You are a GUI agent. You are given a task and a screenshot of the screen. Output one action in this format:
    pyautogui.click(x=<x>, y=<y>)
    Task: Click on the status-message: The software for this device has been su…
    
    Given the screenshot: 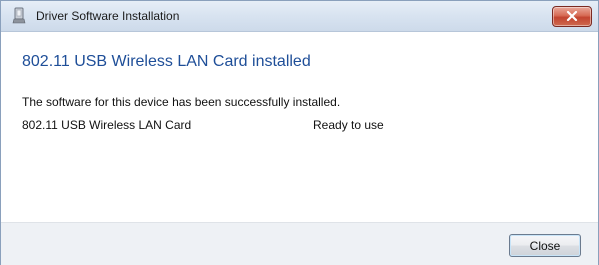 What is the action you would take?
    pyautogui.click(x=181, y=102)
    